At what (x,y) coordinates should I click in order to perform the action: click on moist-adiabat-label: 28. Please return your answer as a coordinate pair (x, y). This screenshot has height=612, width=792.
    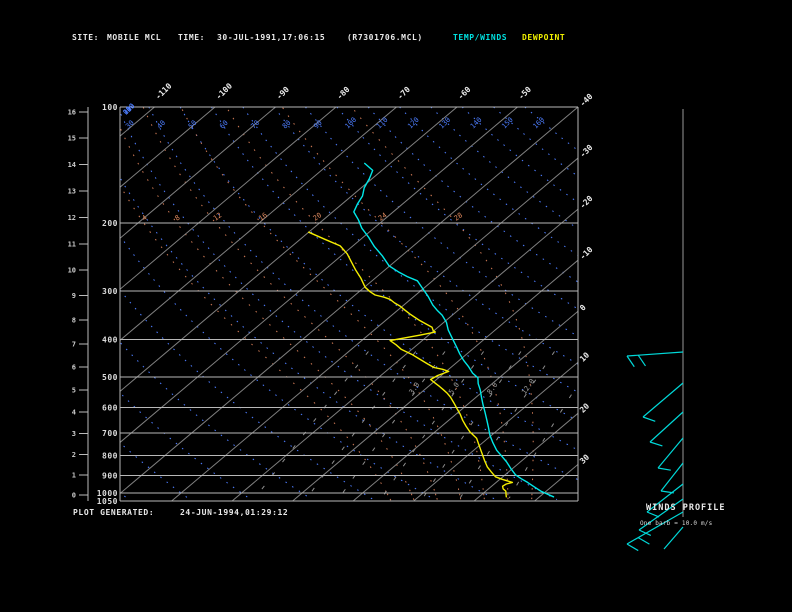
    Looking at the image, I should click on (459, 216).